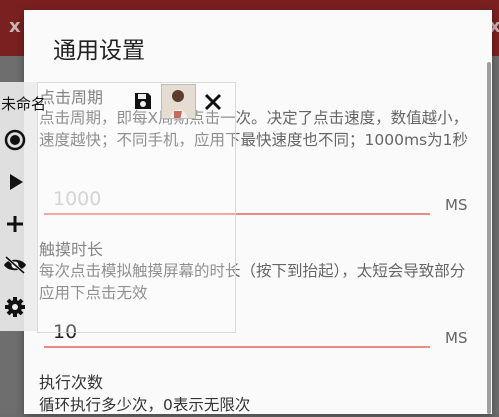  Describe the element at coordinates (213, 102) in the screenshot. I see `close-icon` at that location.